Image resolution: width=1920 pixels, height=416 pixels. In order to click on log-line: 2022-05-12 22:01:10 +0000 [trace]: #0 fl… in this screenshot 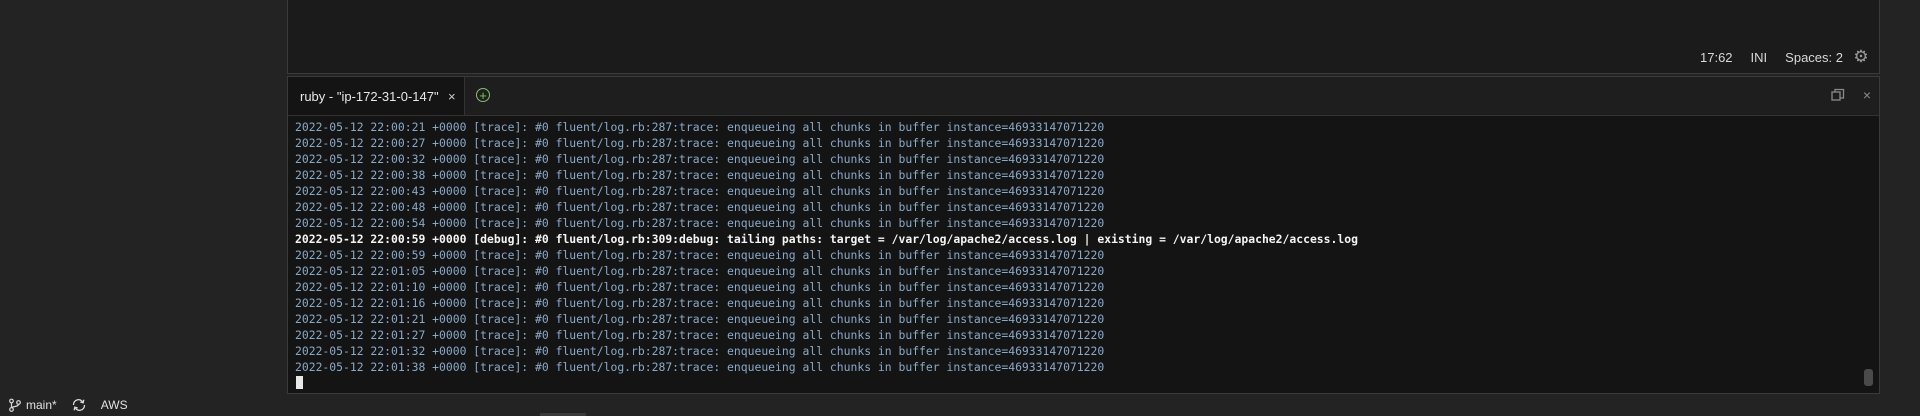, I will do `click(700, 287)`.